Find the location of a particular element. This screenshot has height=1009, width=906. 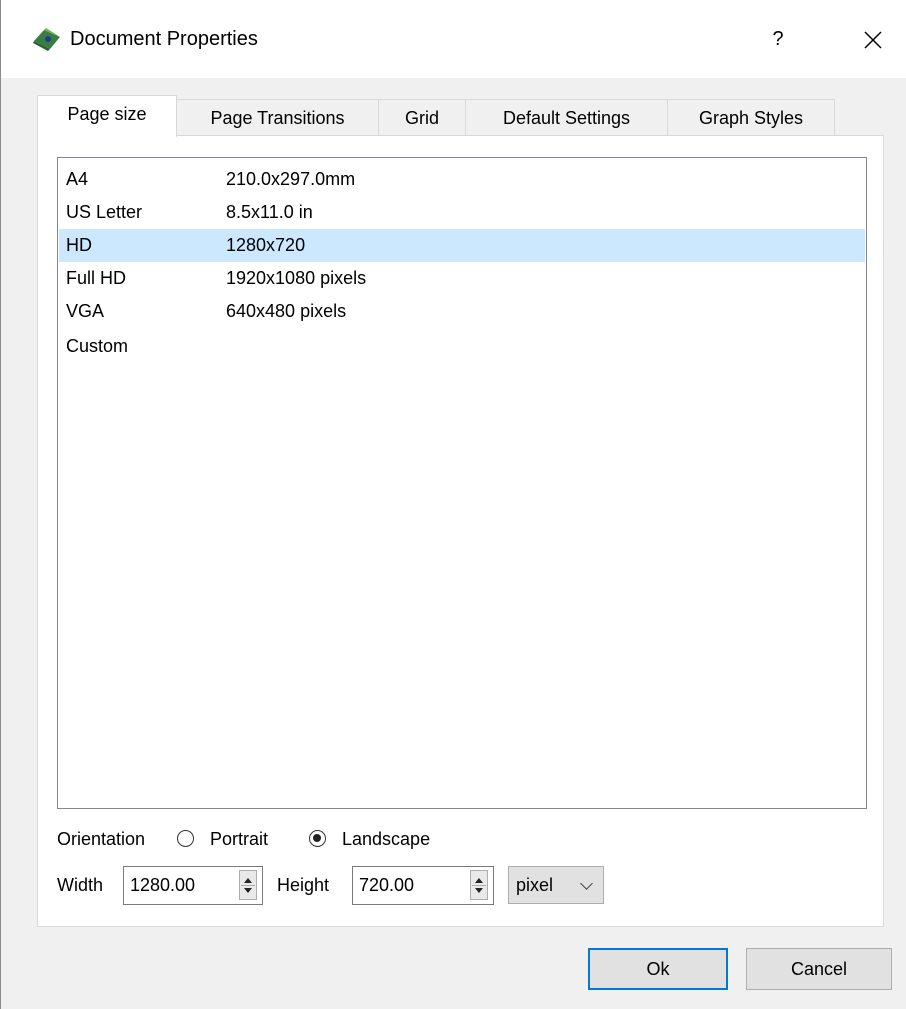

page-size-dimensions: 640x480 pixels is located at coordinates (286, 311).